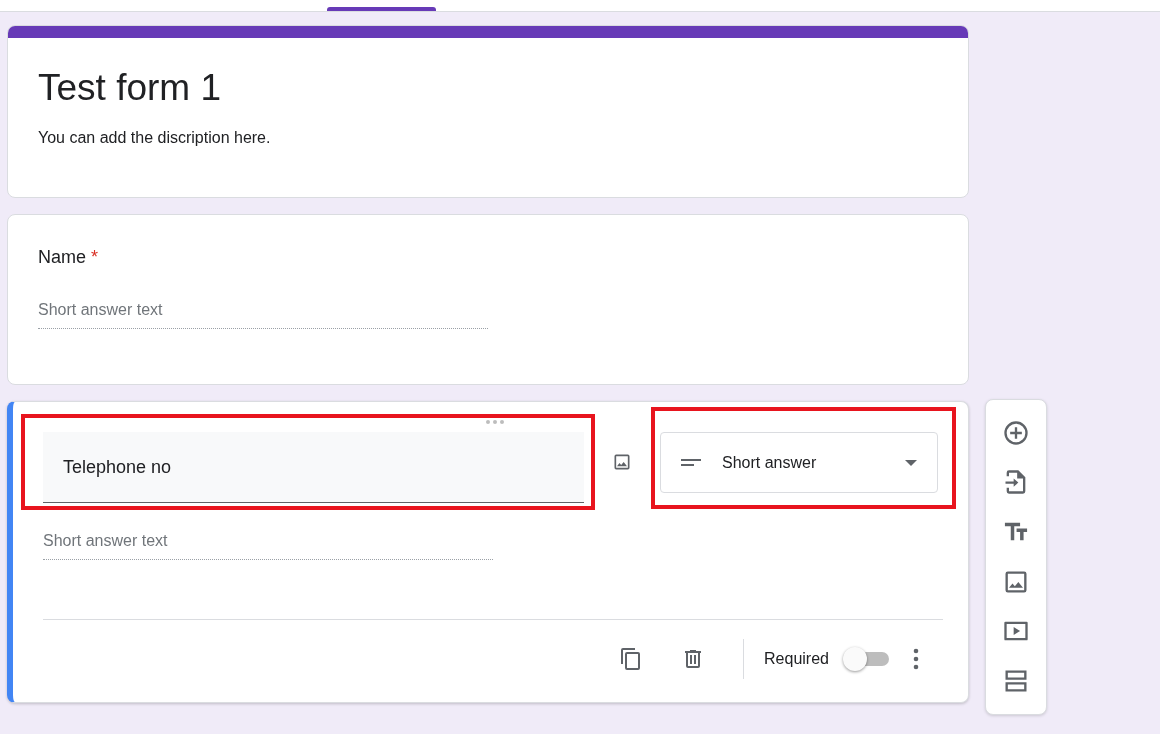  What do you see at coordinates (488, 88) in the screenshot?
I see `form-title: Test form 1` at bounding box center [488, 88].